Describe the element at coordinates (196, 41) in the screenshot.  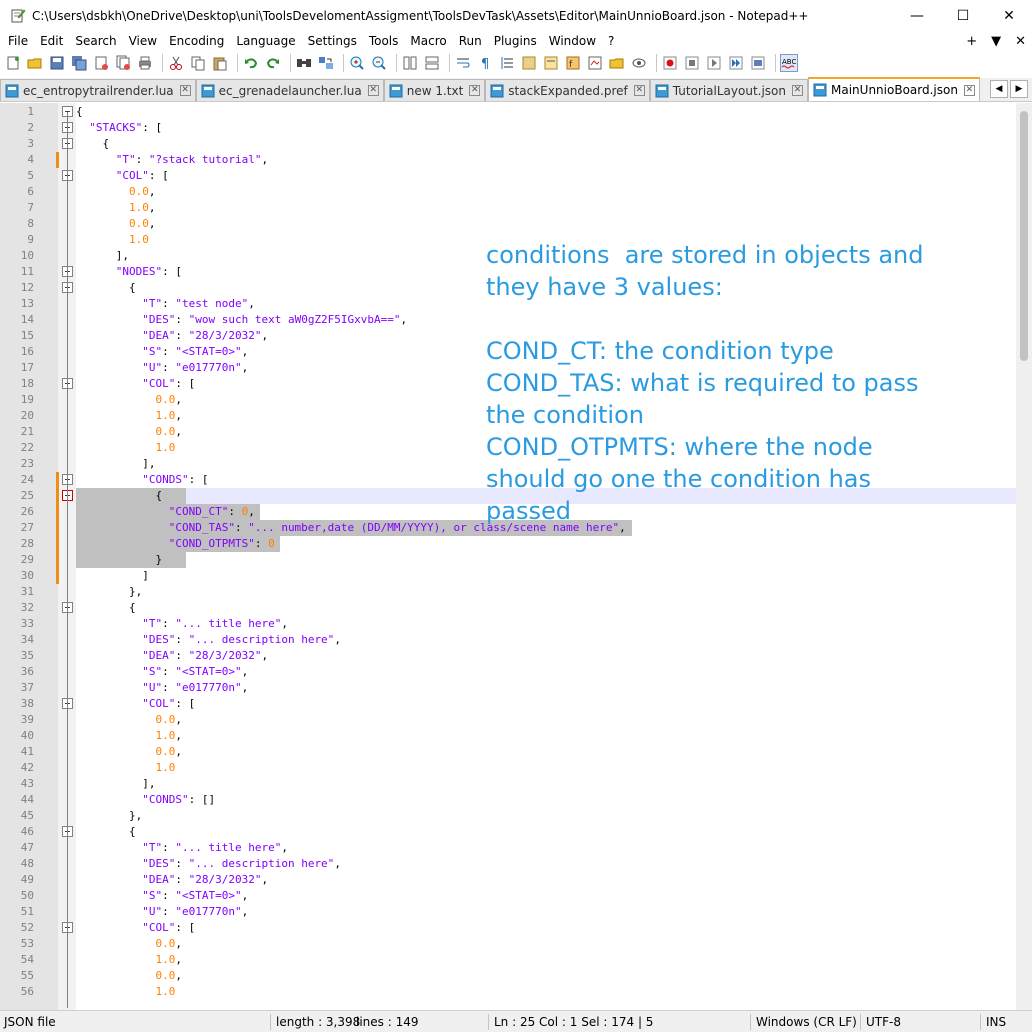
I see `menu-encoding: Encoding` at that location.